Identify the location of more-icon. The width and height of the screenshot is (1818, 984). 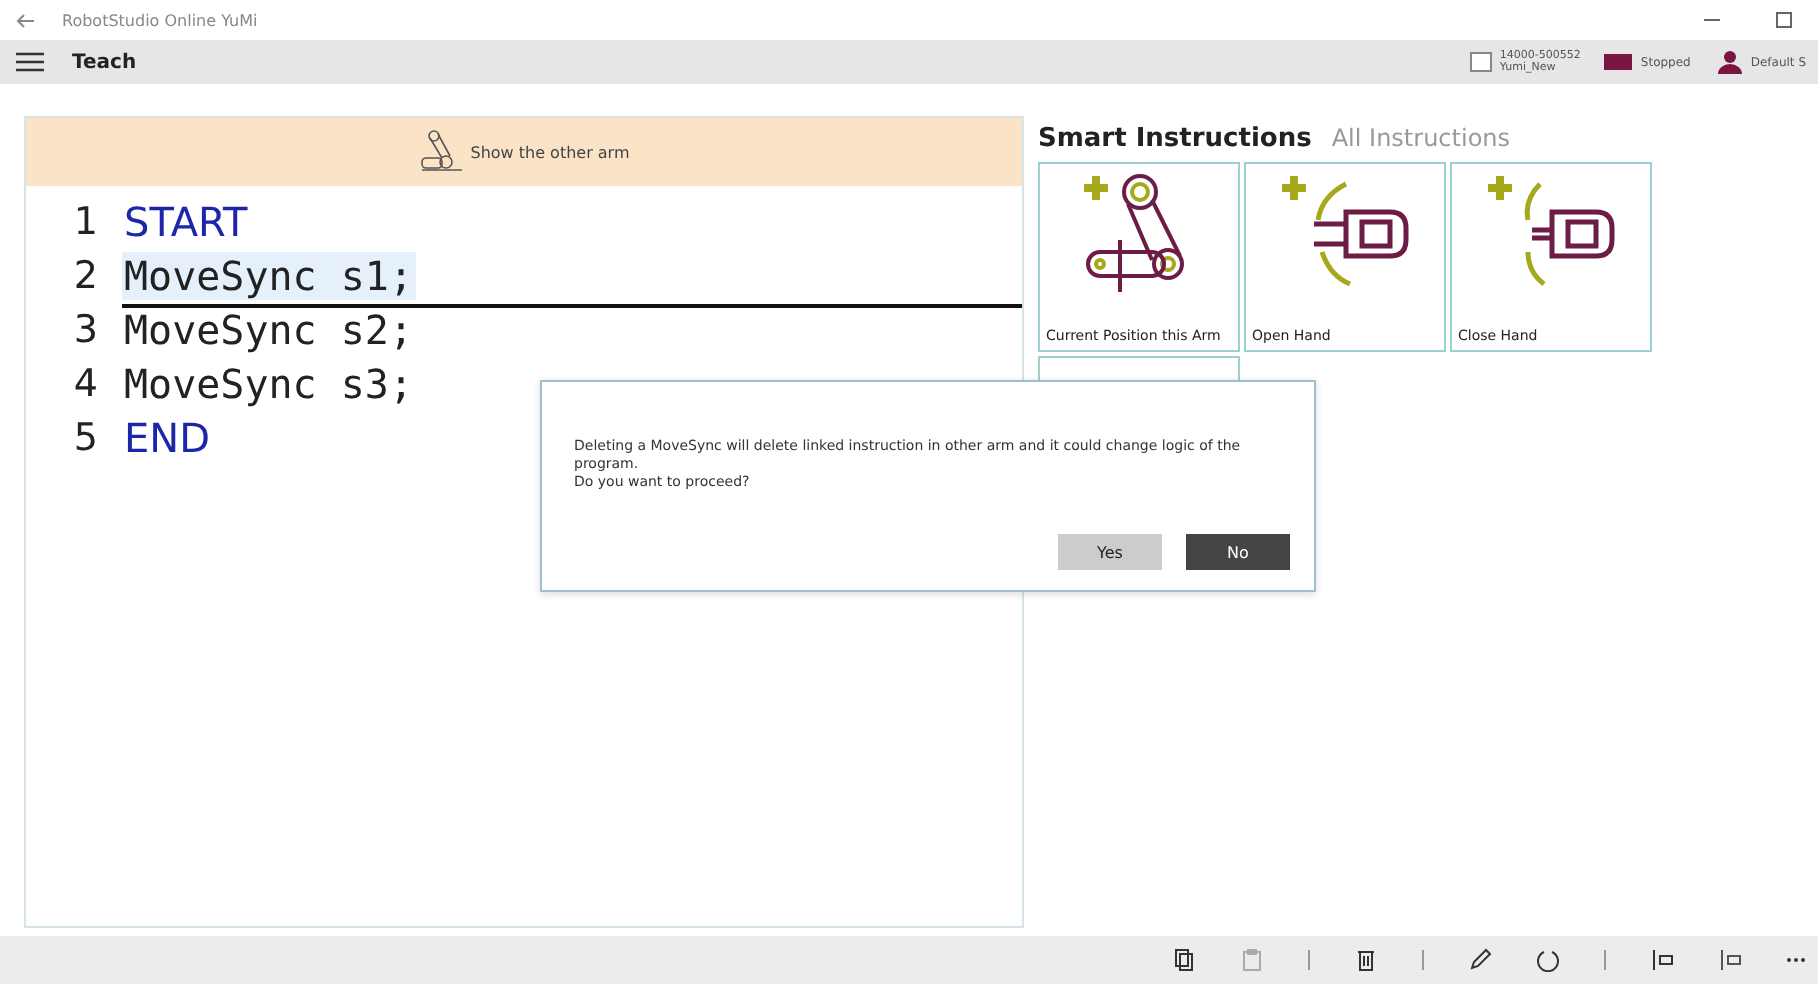
(1796, 960).